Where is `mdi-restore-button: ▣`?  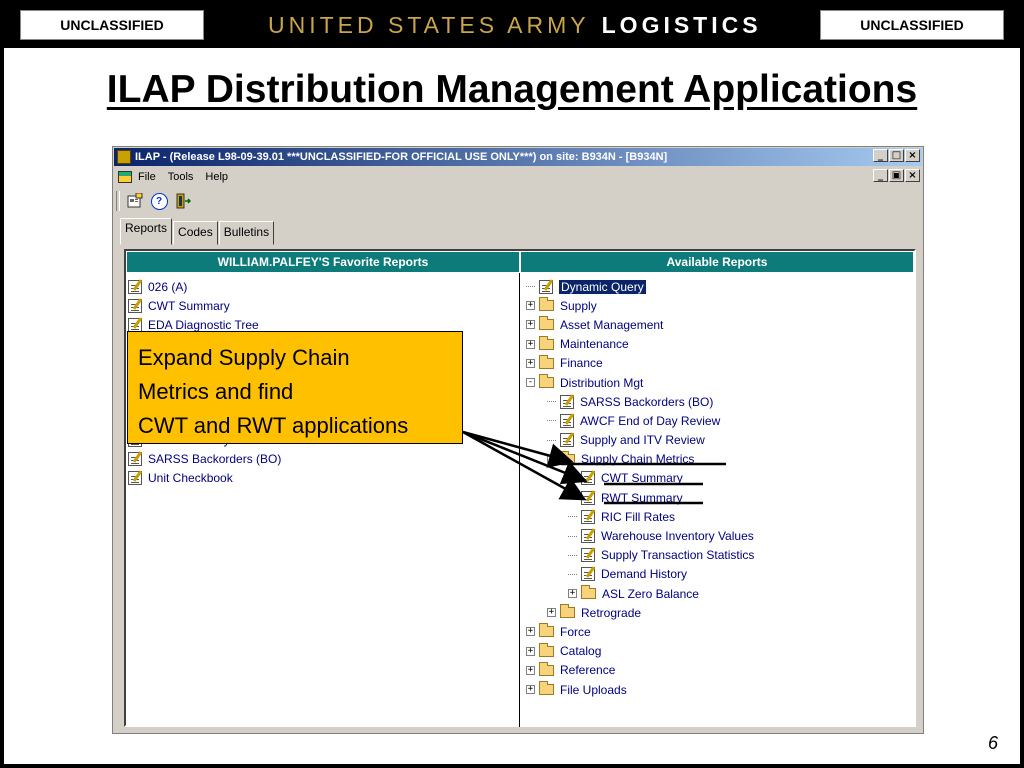 mdi-restore-button: ▣ is located at coordinates (896, 175).